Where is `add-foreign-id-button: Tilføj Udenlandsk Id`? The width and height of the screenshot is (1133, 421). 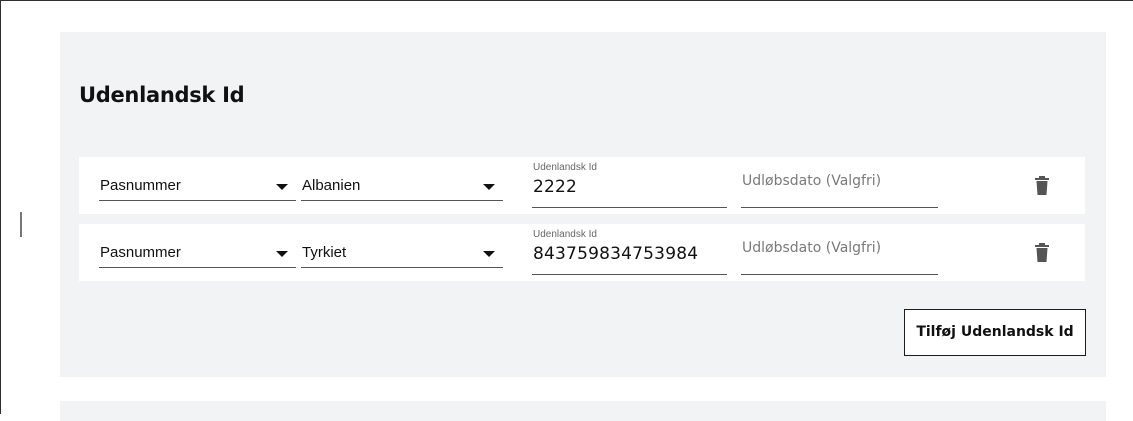 add-foreign-id-button: Tilføj Udenlandsk Id is located at coordinates (995, 332).